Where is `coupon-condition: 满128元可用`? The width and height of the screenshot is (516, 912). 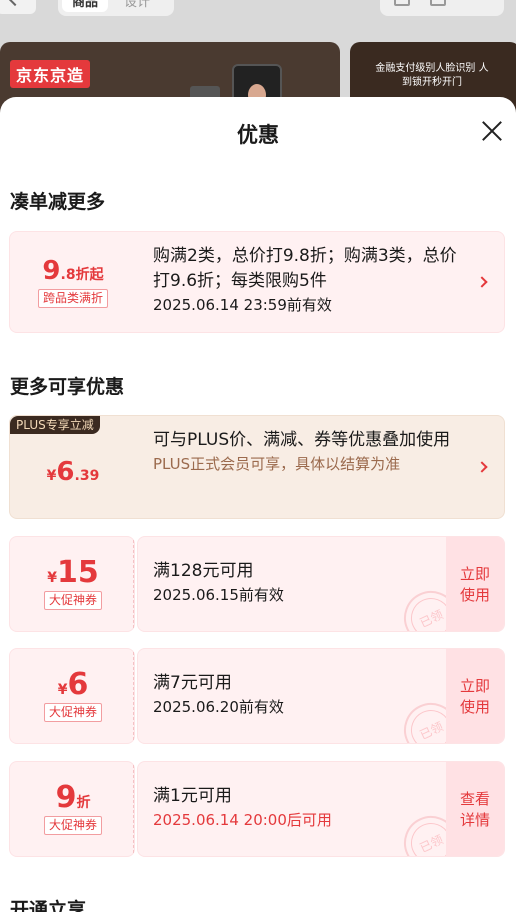
coupon-condition: 满128元可用 is located at coordinates (203, 571).